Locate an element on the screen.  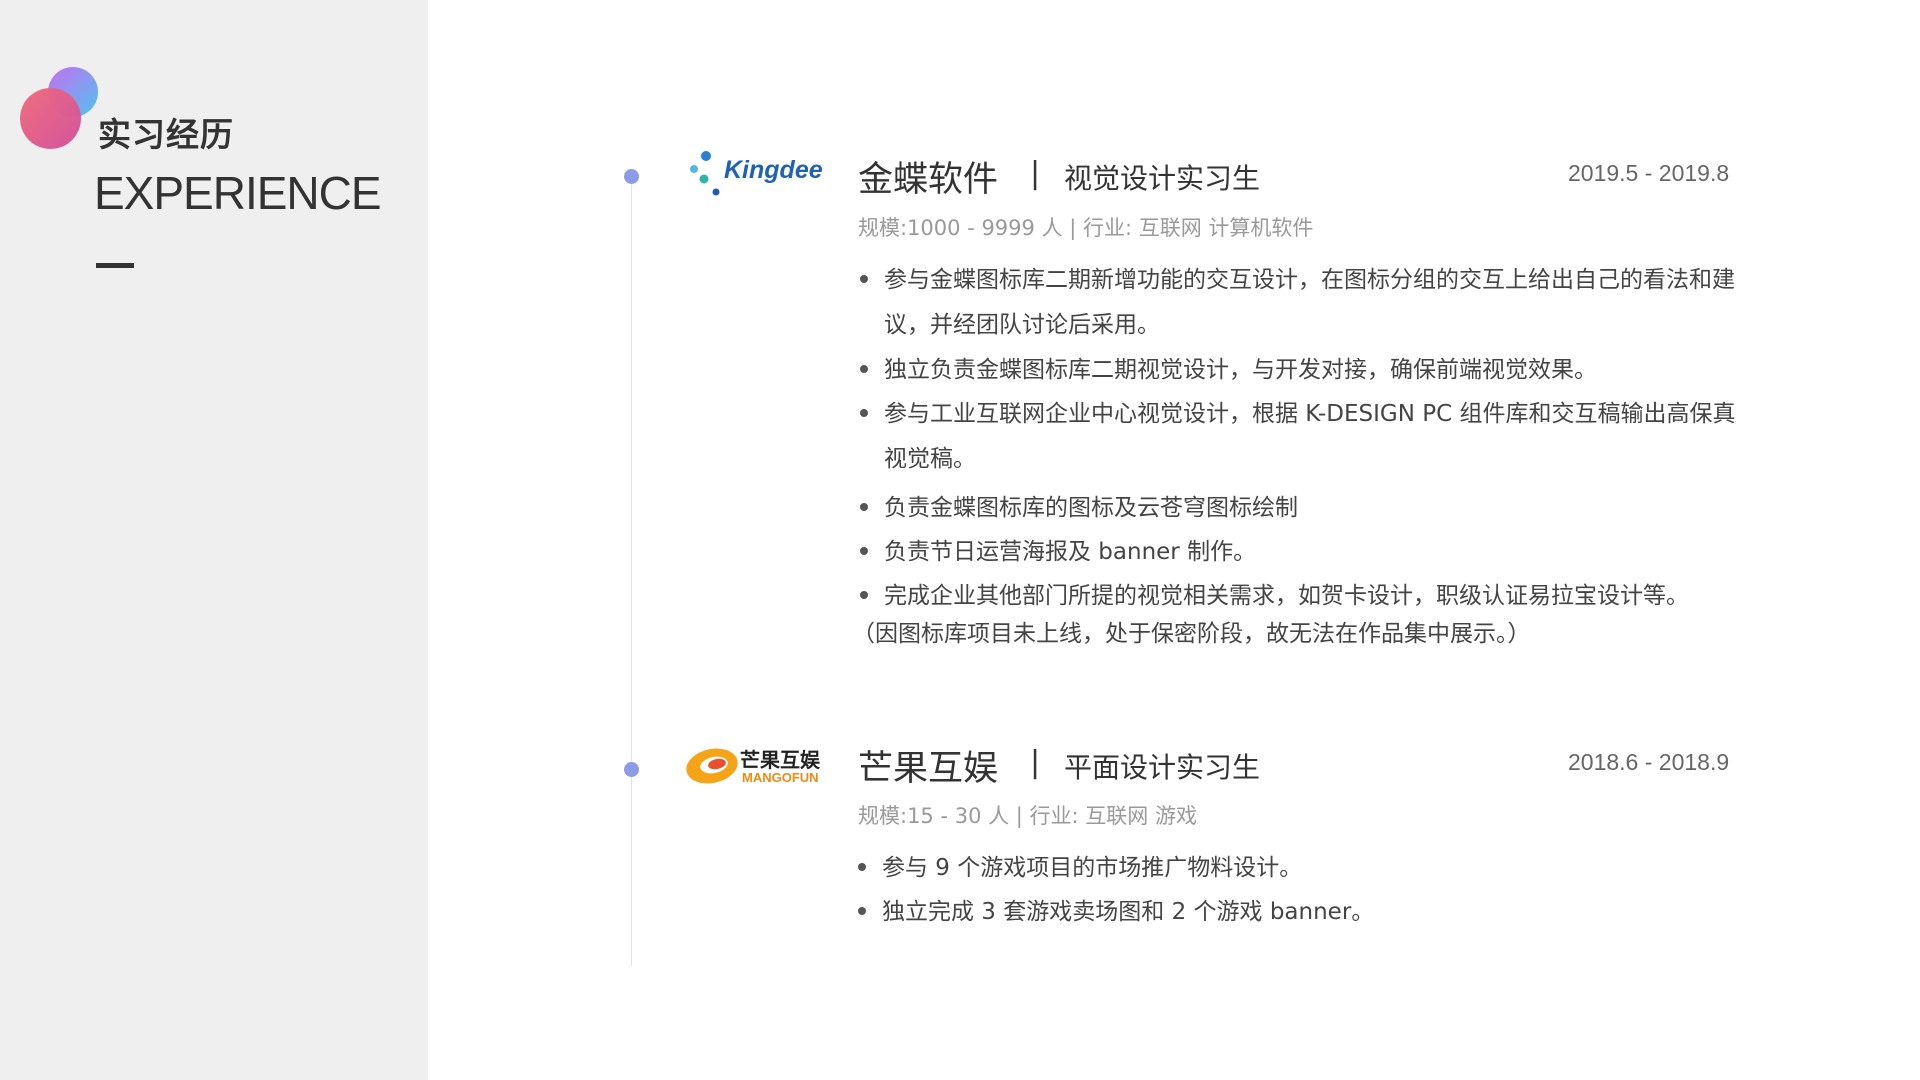
kingdee-logo-text: Kingdee is located at coordinates (773, 170).